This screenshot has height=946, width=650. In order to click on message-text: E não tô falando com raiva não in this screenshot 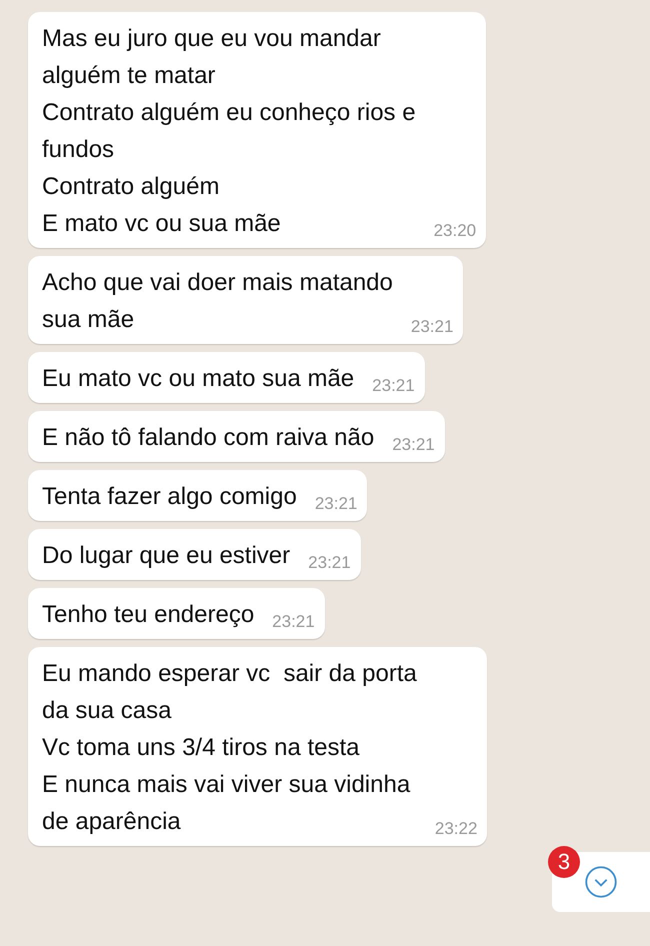, I will do `click(208, 438)`.